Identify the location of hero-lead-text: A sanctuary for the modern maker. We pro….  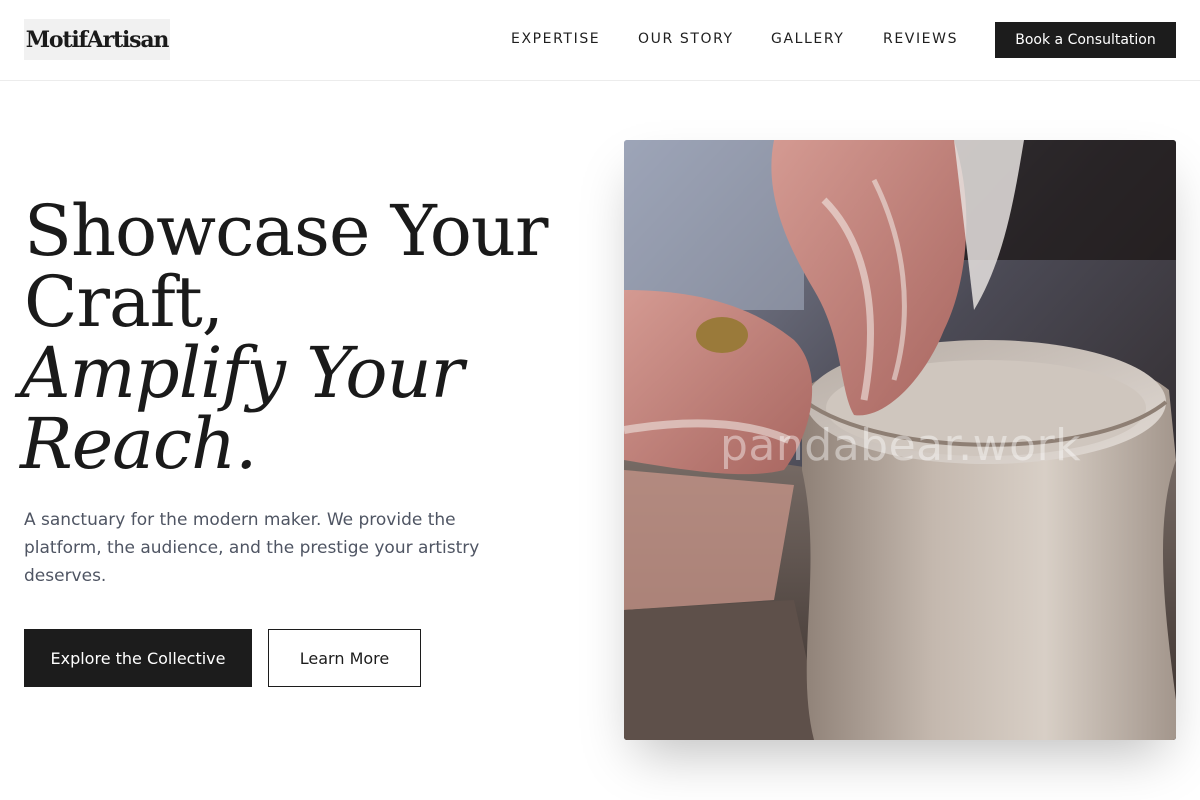
(252, 548).